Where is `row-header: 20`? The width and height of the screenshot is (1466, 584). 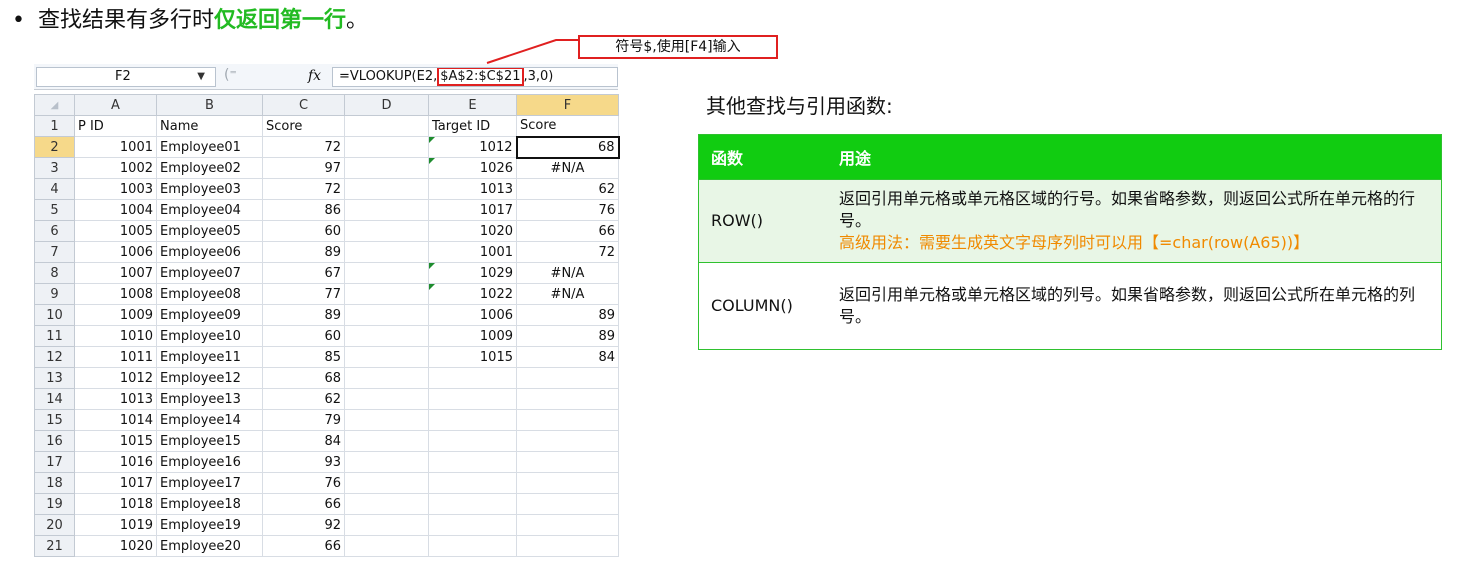
row-header: 20 is located at coordinates (54, 525).